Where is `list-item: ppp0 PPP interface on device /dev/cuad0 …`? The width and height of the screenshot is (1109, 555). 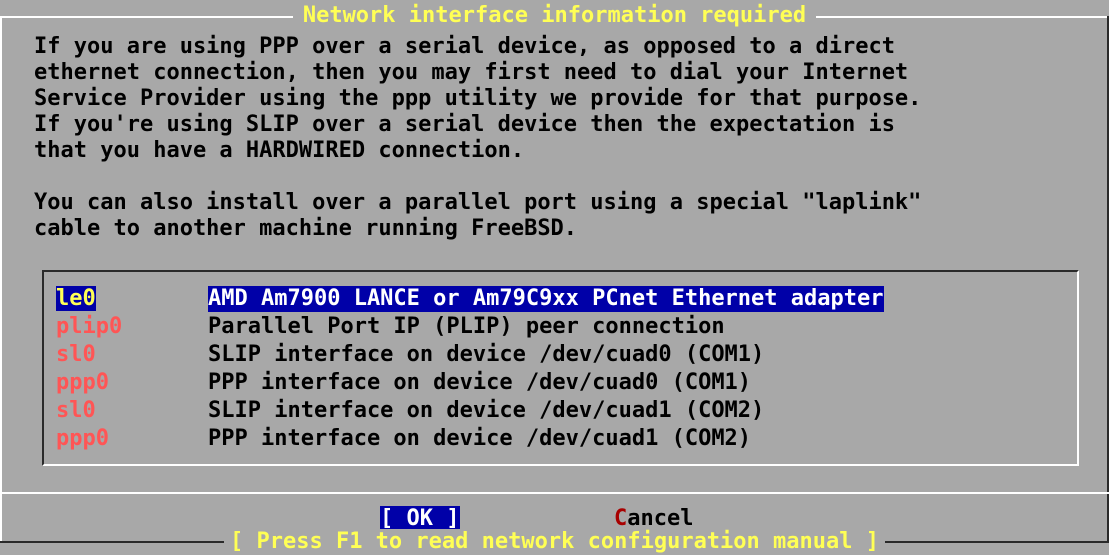
list-item: ppp0 PPP interface on device /dev/cuad0 … is located at coordinates (403, 383).